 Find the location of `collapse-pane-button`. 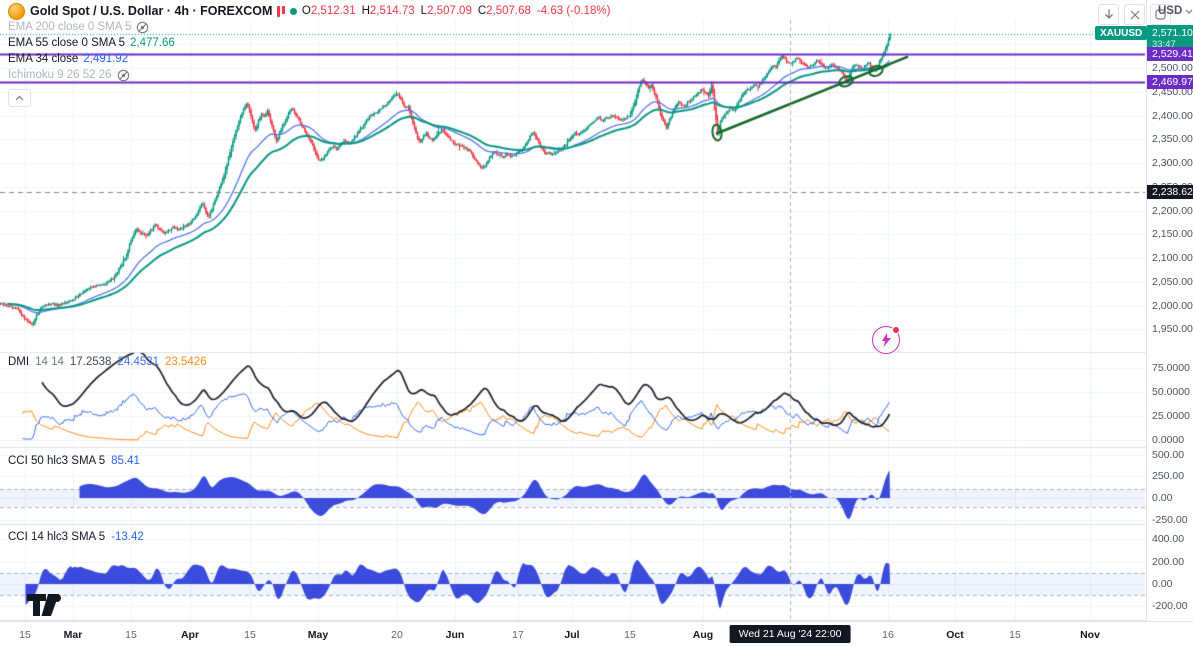

collapse-pane-button is located at coordinates (1134, 14).